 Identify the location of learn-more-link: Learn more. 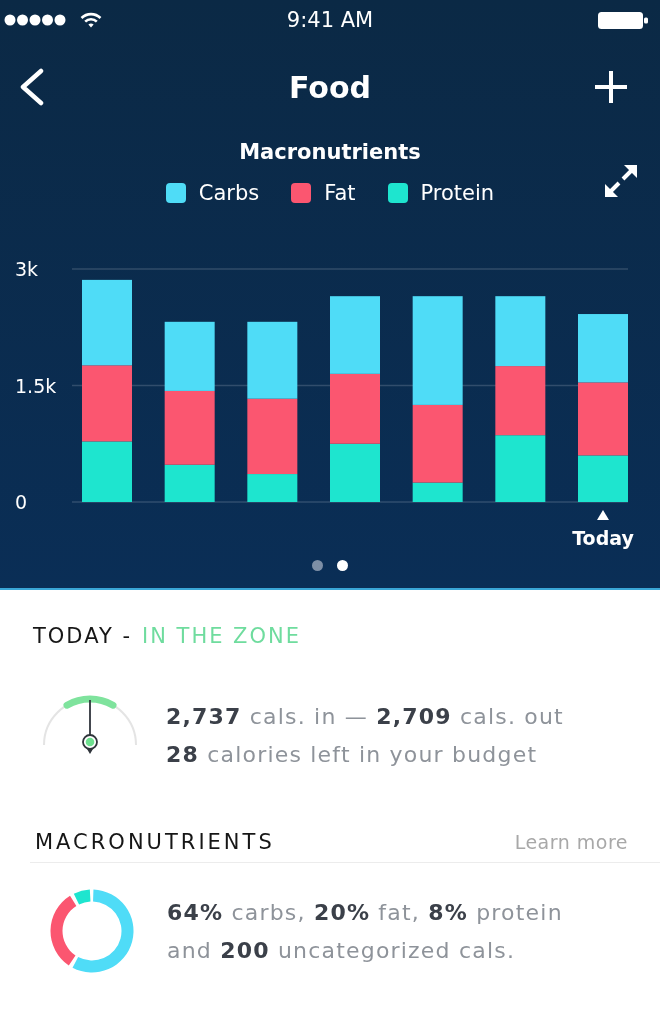
(571, 842).